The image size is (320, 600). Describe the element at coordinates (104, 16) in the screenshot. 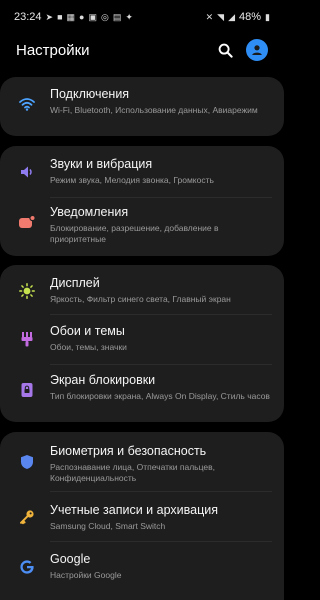

I see `instagram-icon: ◎` at that location.